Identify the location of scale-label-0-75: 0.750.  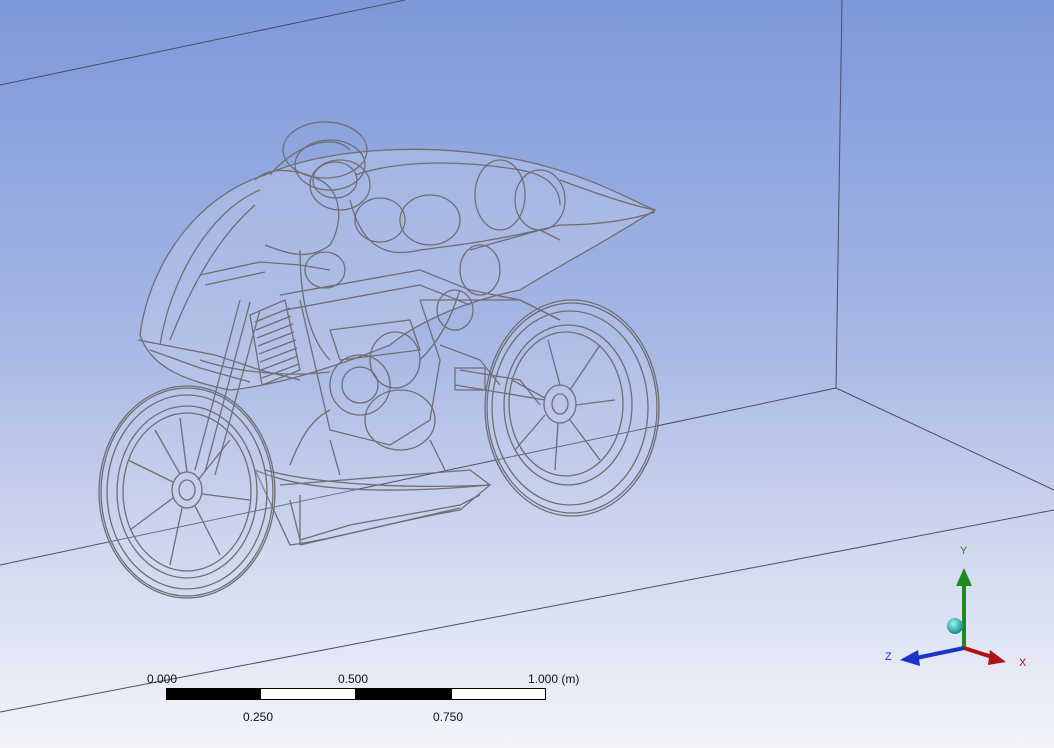
(448, 717).